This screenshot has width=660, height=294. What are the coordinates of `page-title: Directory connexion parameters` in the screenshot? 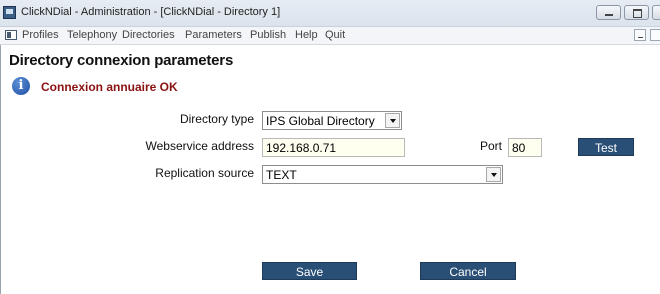 It's located at (121, 60).